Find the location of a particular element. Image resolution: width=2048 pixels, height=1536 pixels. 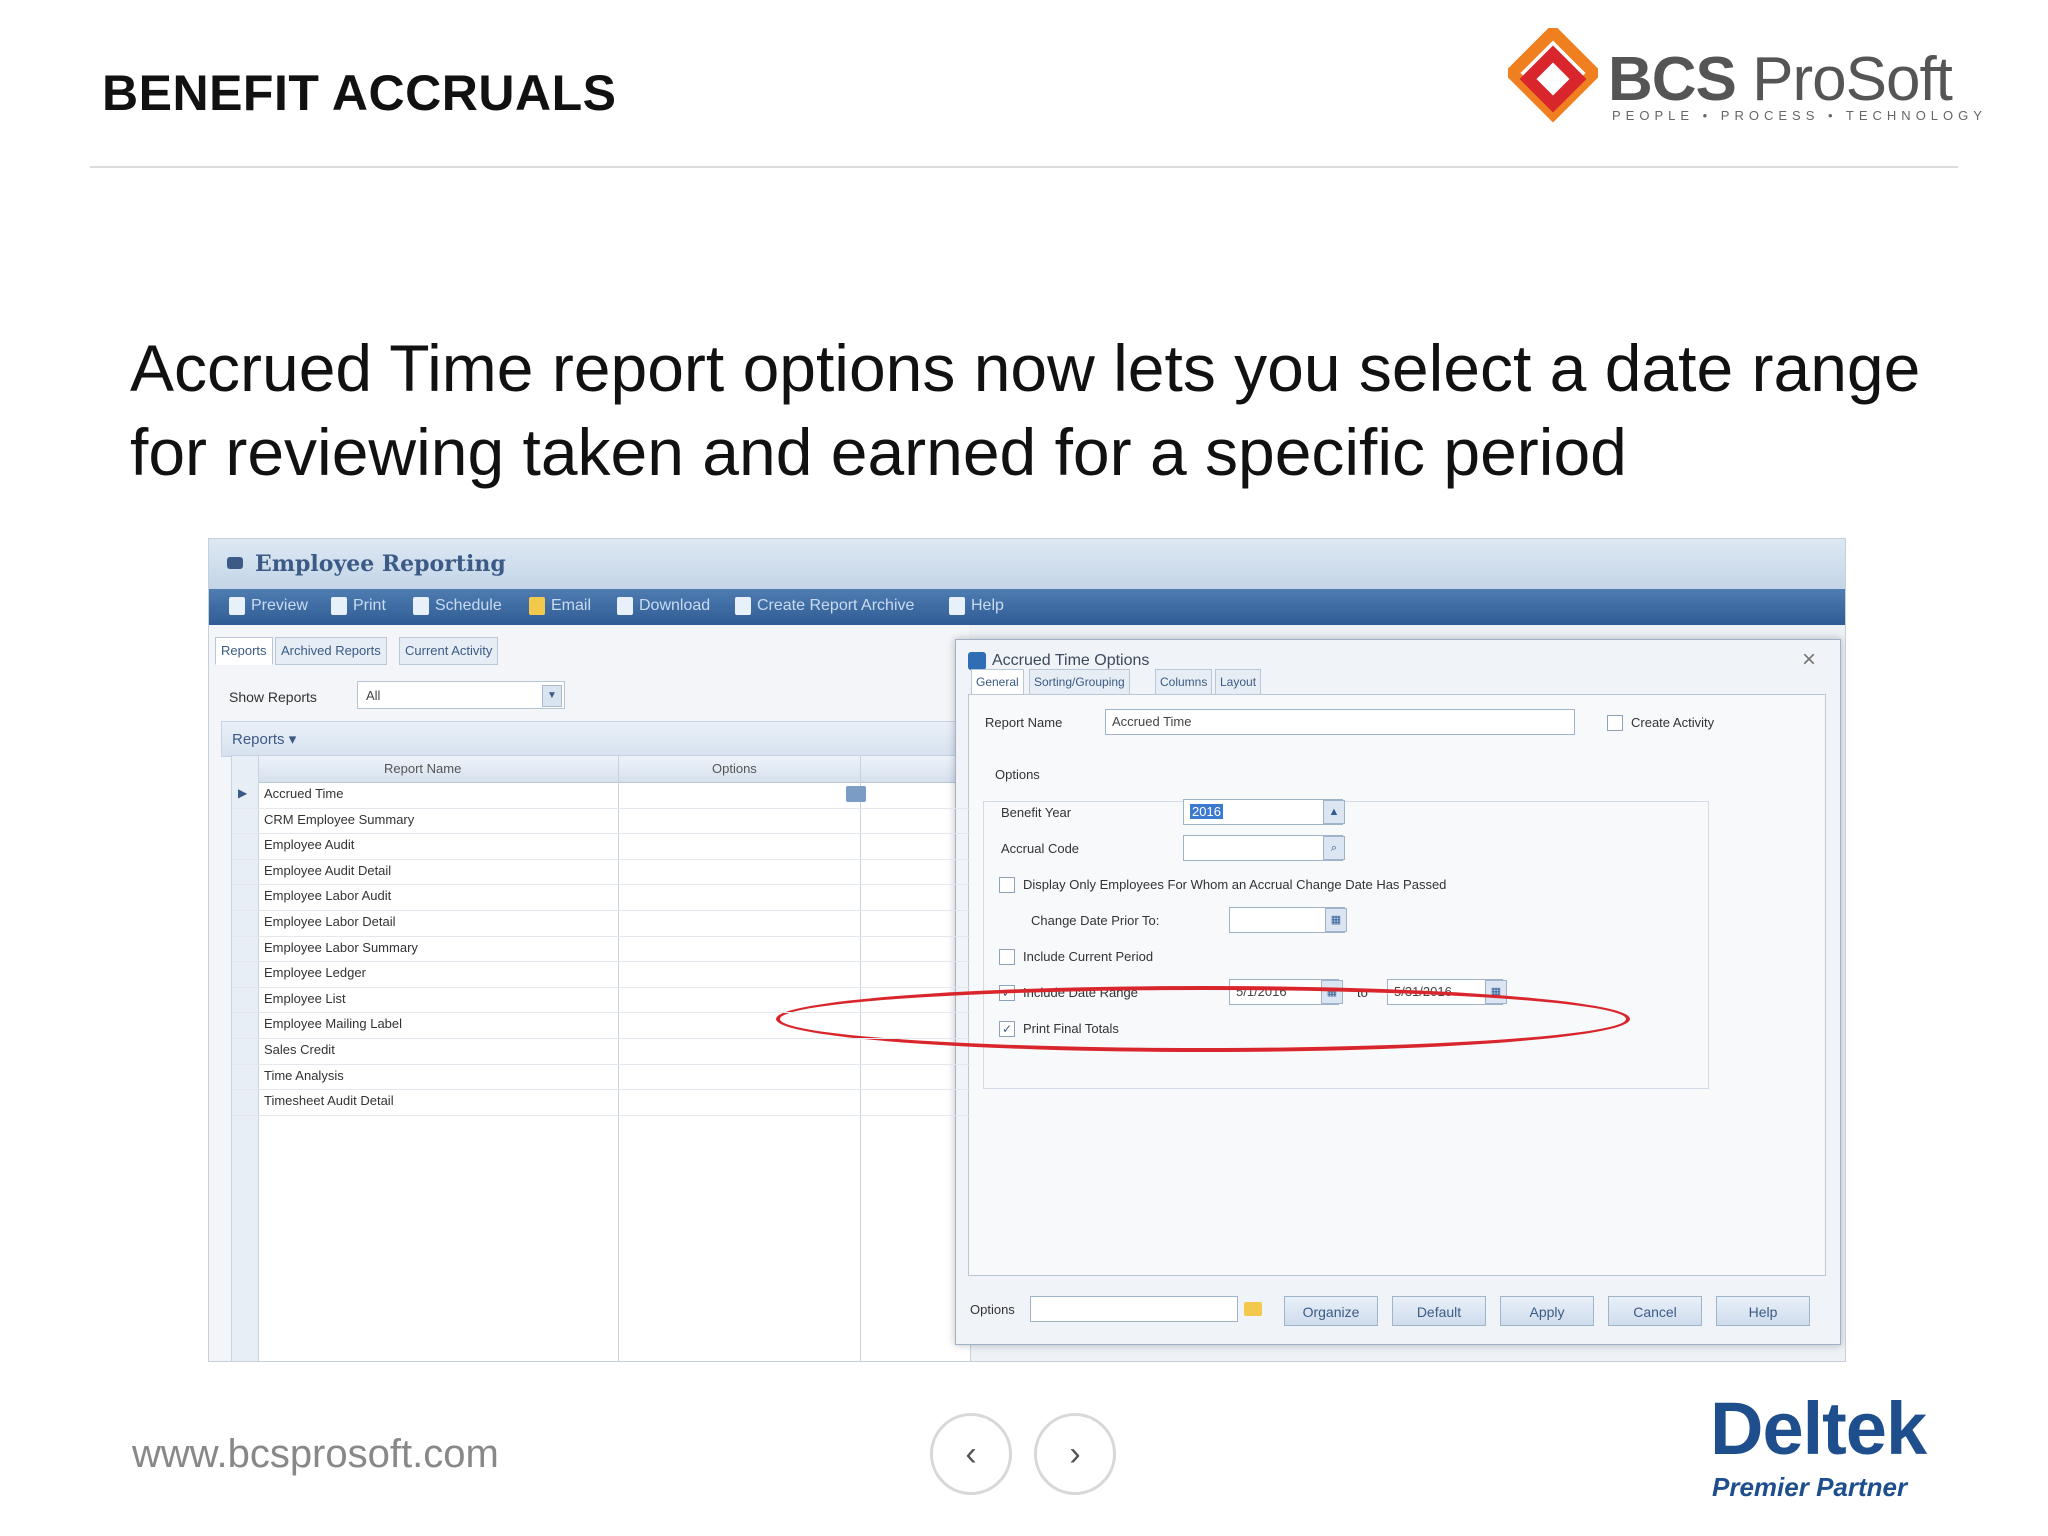

apply-button: Apply is located at coordinates (1547, 1311).